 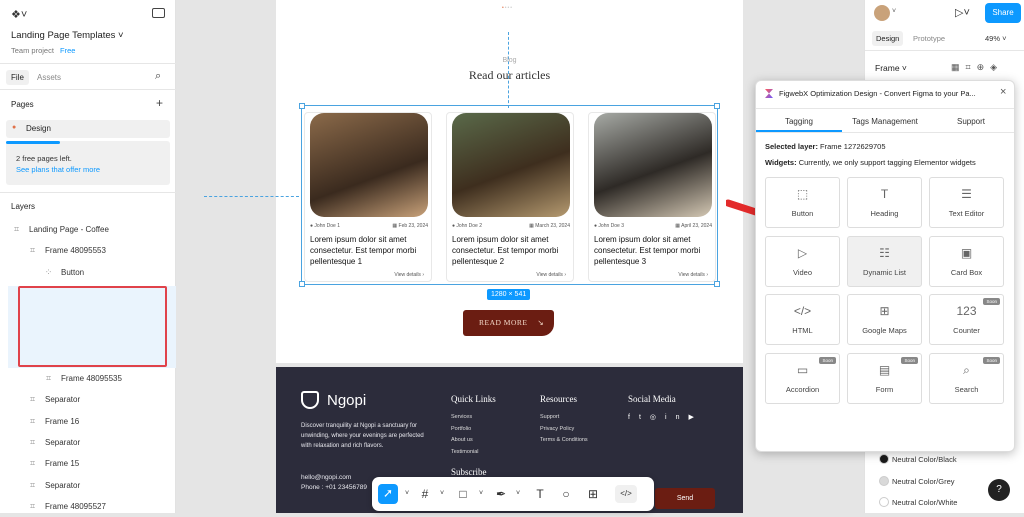 I want to click on widget-heading: T Heading, so click(x=884, y=202).